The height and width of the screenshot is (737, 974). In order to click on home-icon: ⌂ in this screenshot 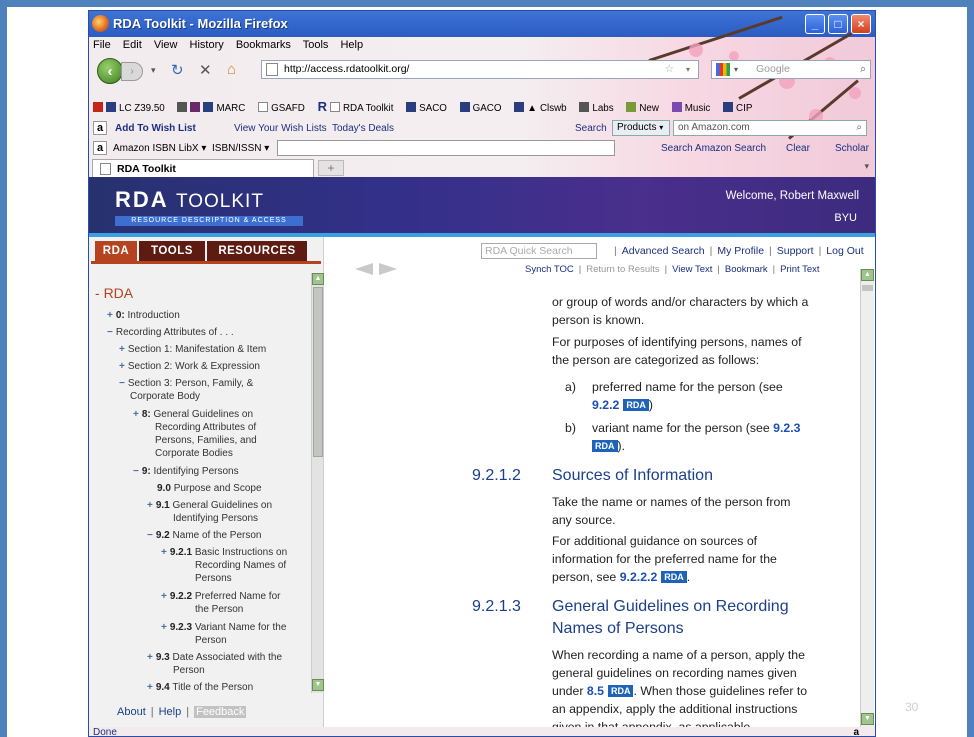, I will do `click(231, 69)`.